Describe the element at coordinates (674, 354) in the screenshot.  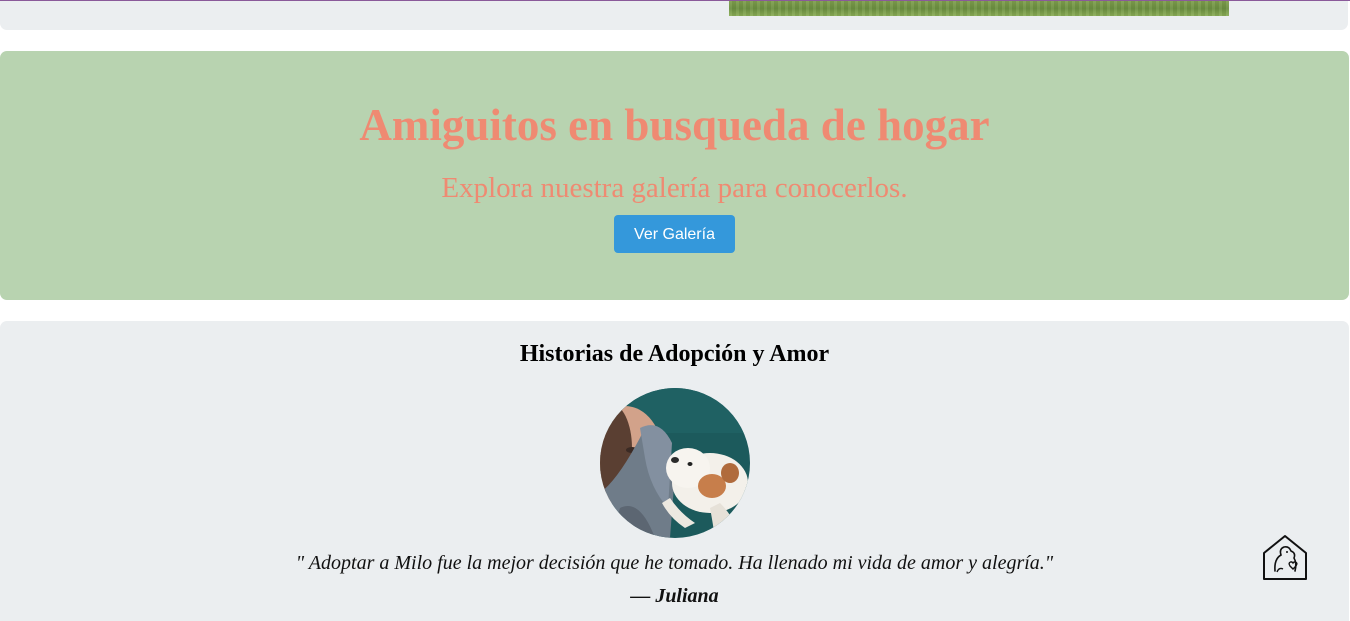
I see `stories-title: Historias de Adopción y Amor` at that location.